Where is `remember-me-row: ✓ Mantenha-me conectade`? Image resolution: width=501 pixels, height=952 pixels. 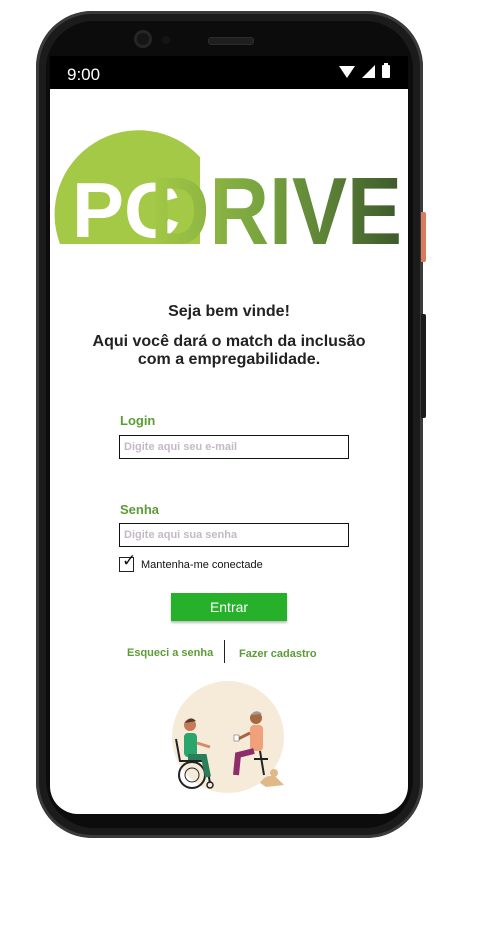 remember-me-row: ✓ Mantenha-me conectade is located at coordinates (191, 562).